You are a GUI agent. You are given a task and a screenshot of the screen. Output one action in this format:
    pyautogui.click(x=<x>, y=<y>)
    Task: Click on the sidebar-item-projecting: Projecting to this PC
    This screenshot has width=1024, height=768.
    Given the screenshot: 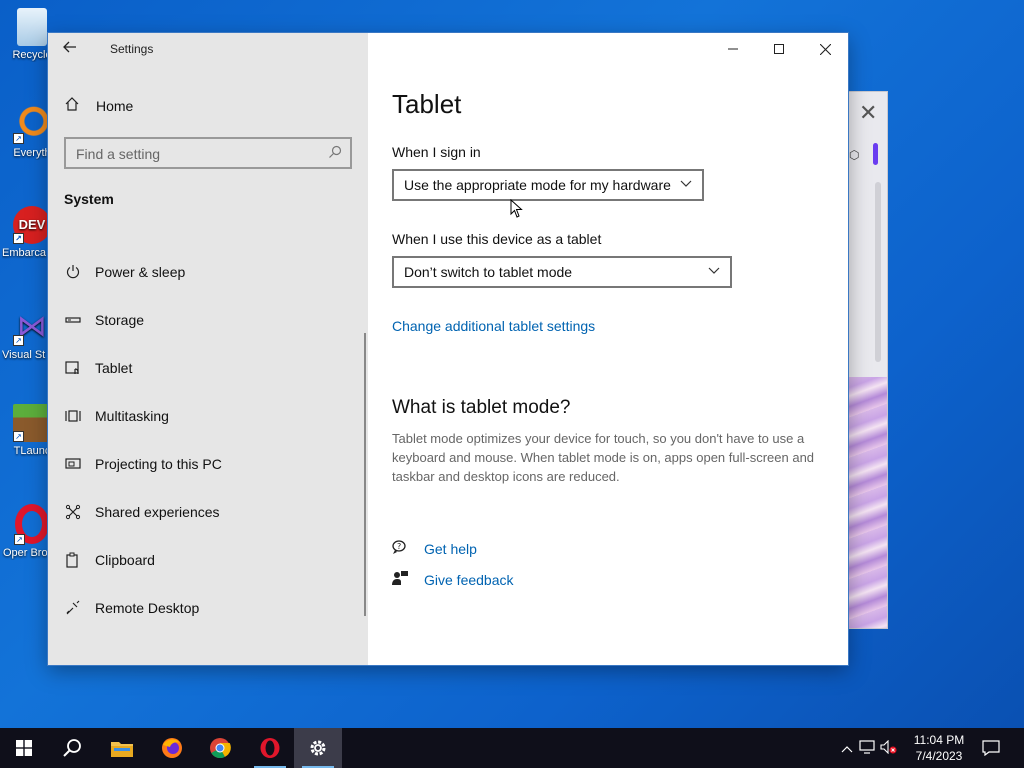 What is the action you would take?
    pyautogui.click(x=208, y=464)
    